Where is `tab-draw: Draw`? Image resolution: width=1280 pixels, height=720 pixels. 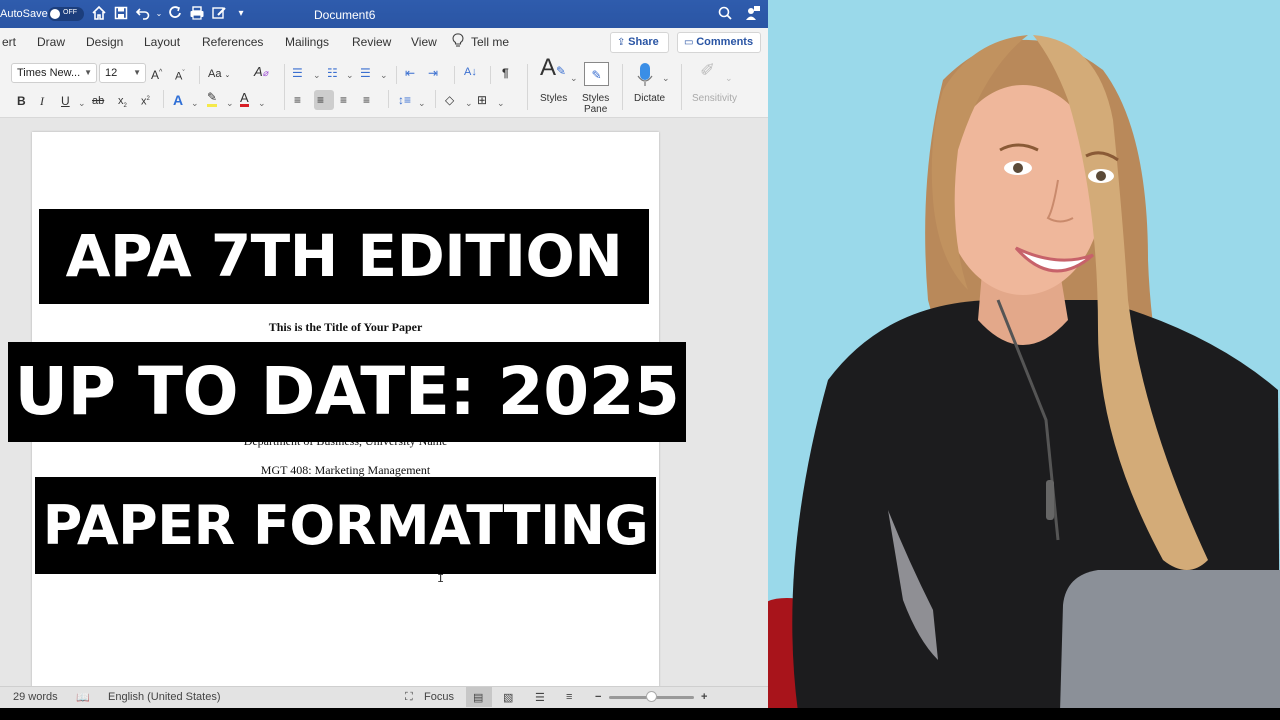 tab-draw: Draw is located at coordinates (51, 42).